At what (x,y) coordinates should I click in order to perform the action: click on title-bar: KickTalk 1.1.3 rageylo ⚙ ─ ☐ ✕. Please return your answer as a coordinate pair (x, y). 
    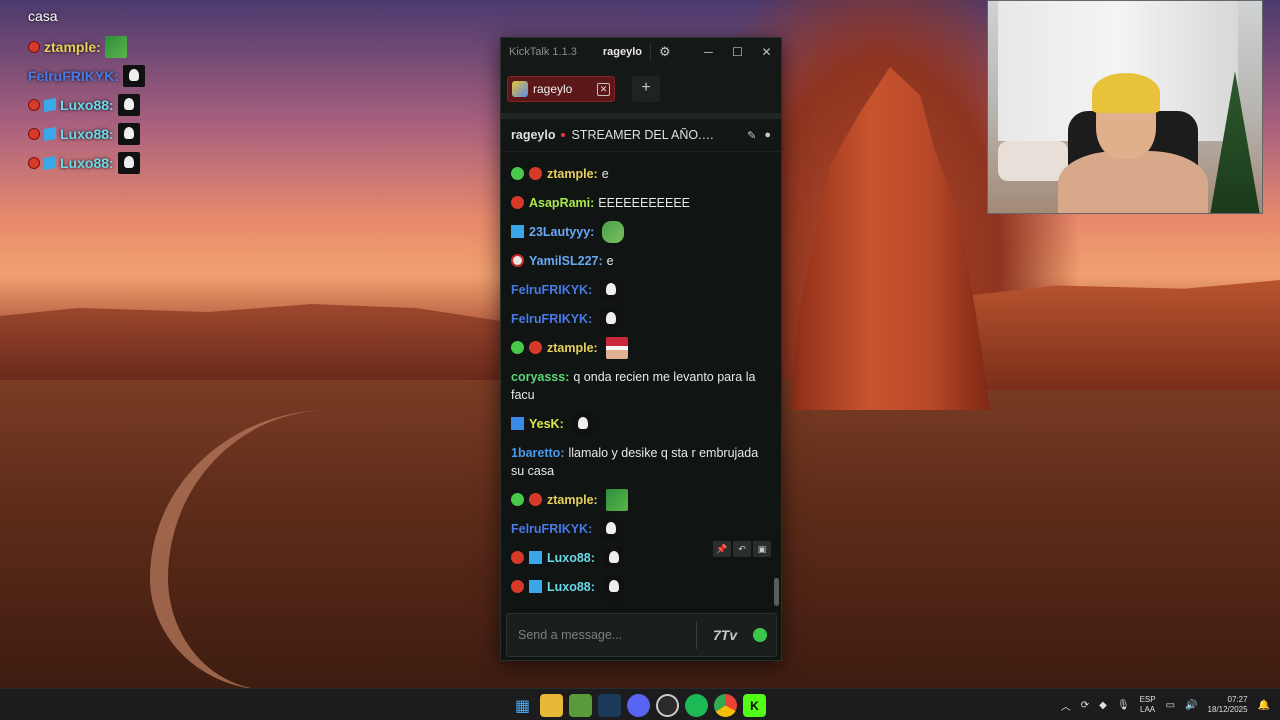
    Looking at the image, I should click on (641, 51).